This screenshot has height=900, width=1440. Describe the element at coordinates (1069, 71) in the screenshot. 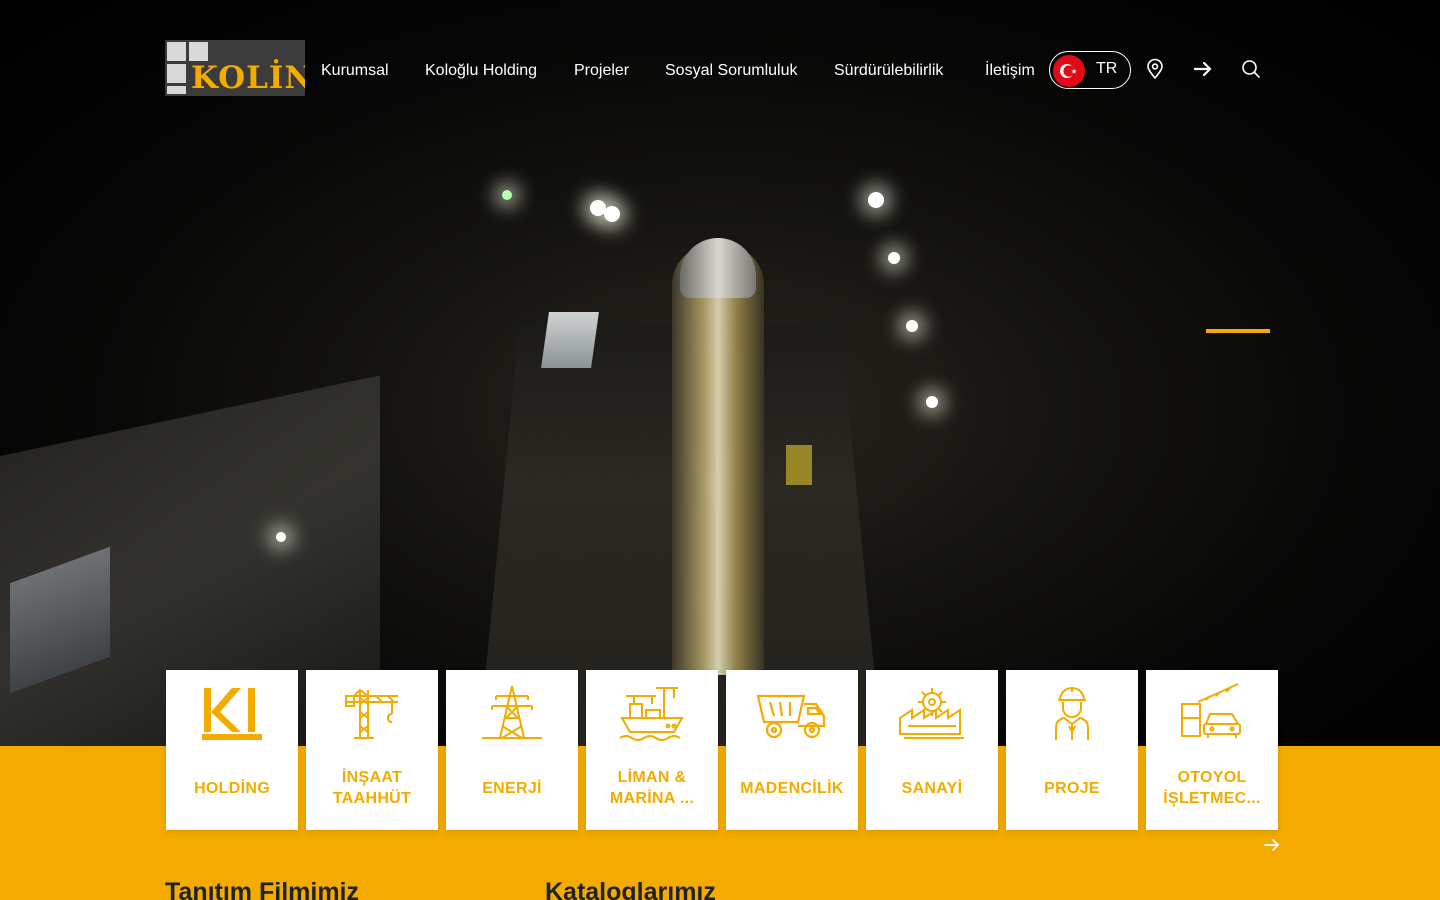

I see `turkey-flag-icon` at that location.